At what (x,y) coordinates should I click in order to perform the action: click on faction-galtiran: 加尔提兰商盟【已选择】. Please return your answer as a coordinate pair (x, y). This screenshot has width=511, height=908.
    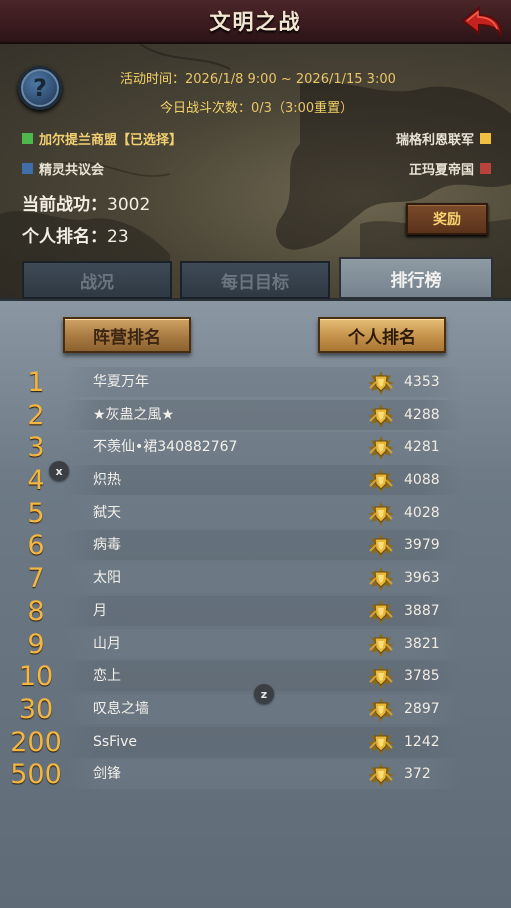
    Looking at the image, I should click on (102, 138).